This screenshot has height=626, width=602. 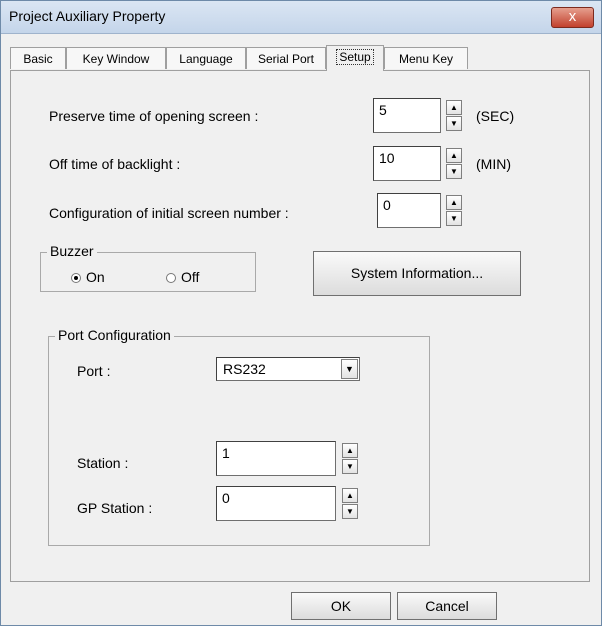 What do you see at coordinates (244, 369) in the screenshot?
I see `port-value: RS232` at bounding box center [244, 369].